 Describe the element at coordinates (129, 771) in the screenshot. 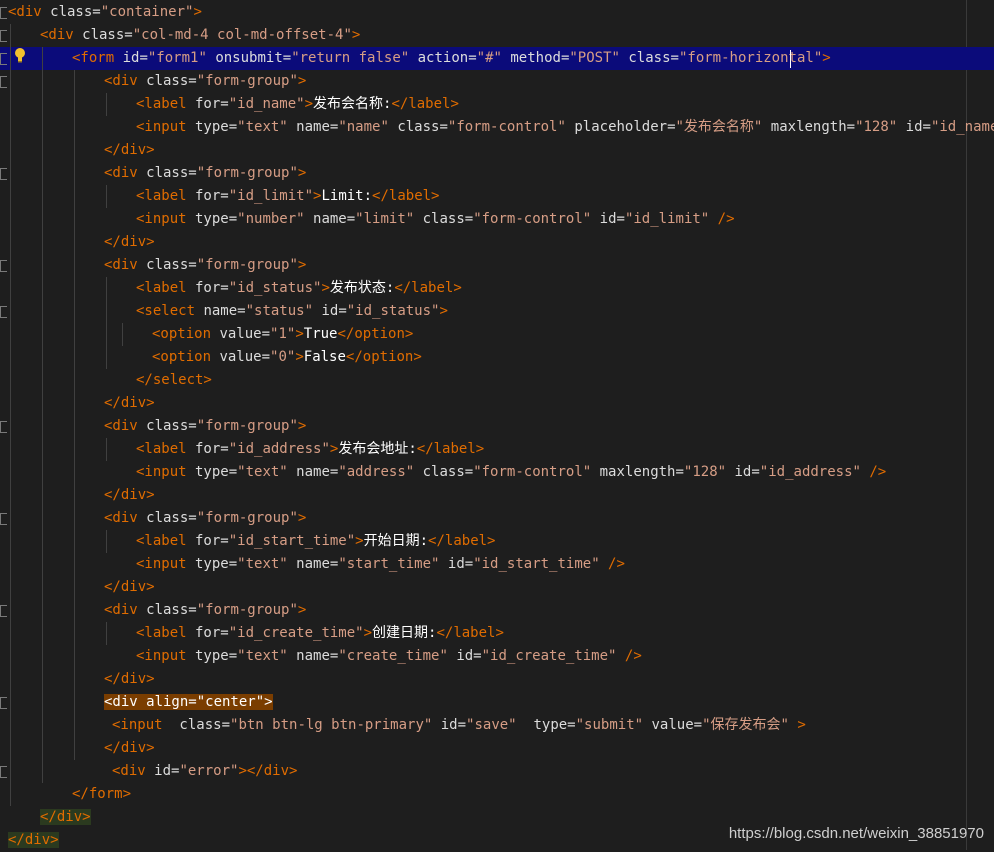

I see `code-token: <div` at that location.